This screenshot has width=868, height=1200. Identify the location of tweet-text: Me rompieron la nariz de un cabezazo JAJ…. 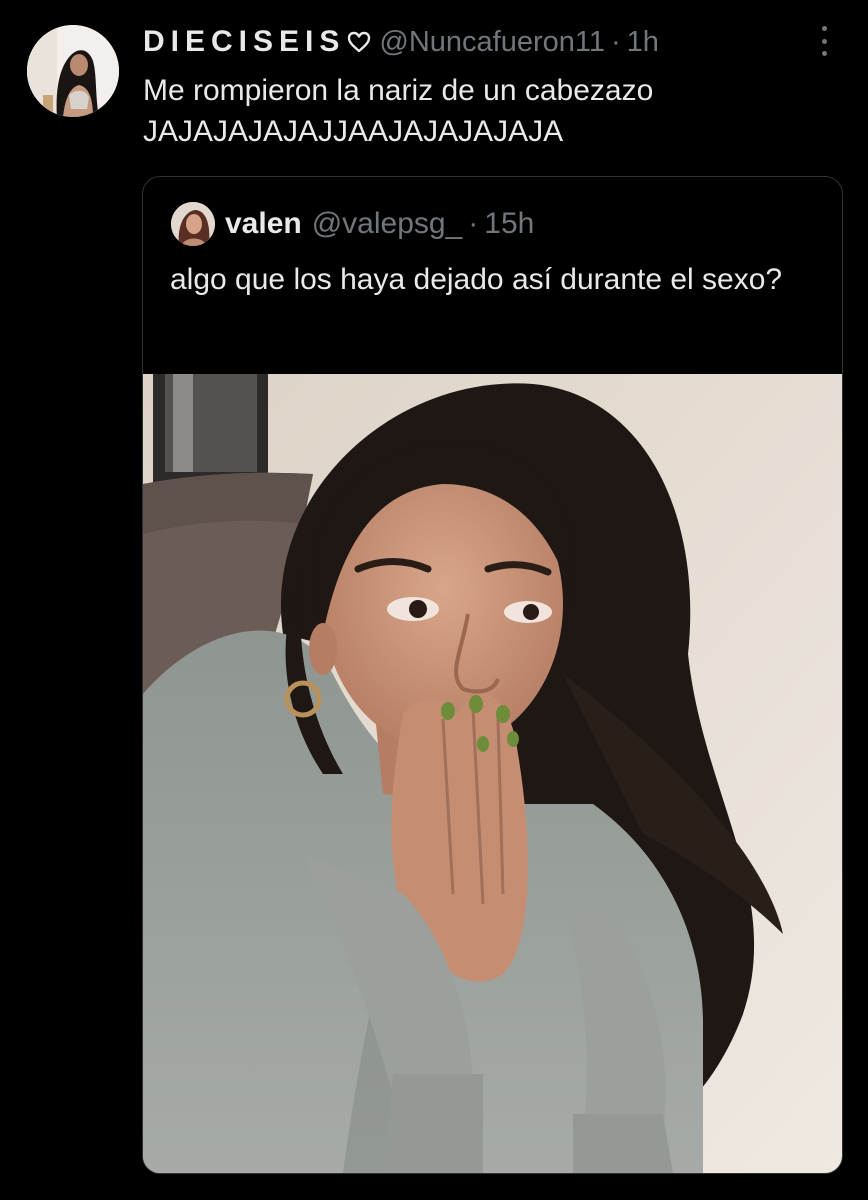
(398, 111).